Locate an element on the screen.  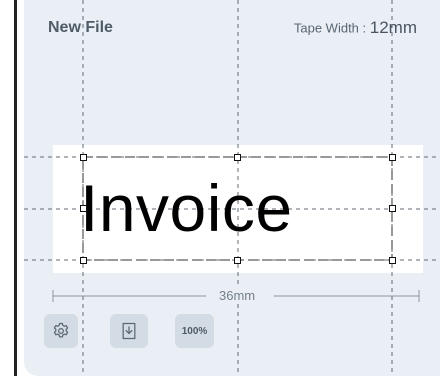
resize-handle-middle-right is located at coordinates (392, 208).